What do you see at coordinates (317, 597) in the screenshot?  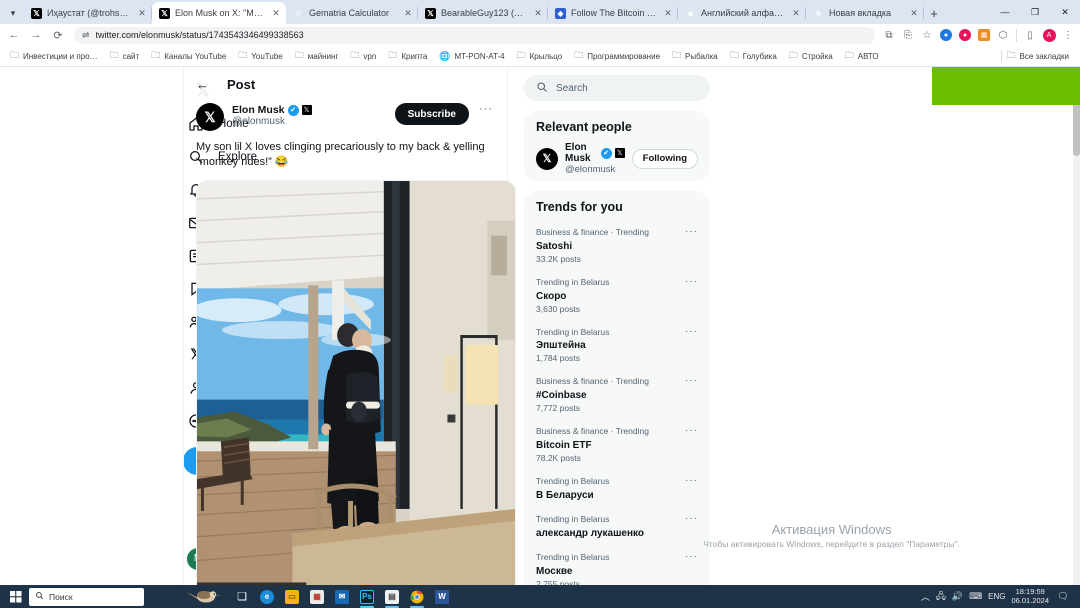 I see `store-icon: ▦` at bounding box center [317, 597].